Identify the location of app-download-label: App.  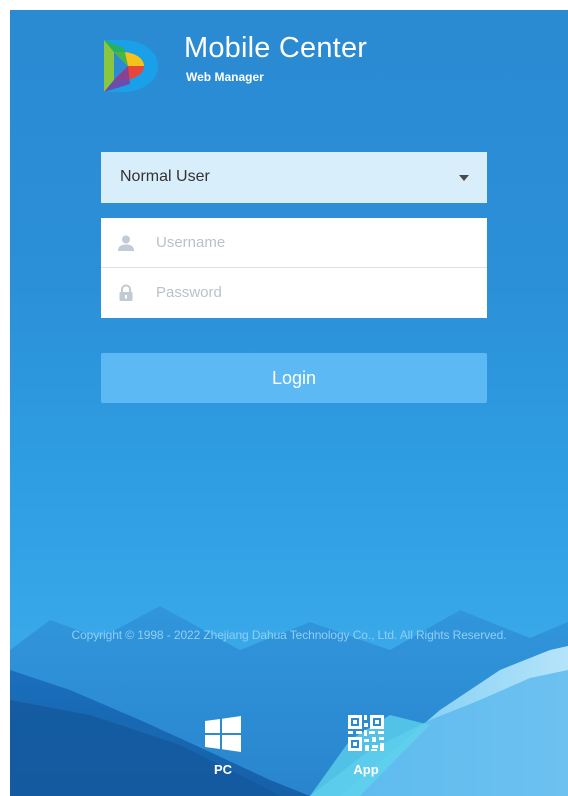
(366, 769).